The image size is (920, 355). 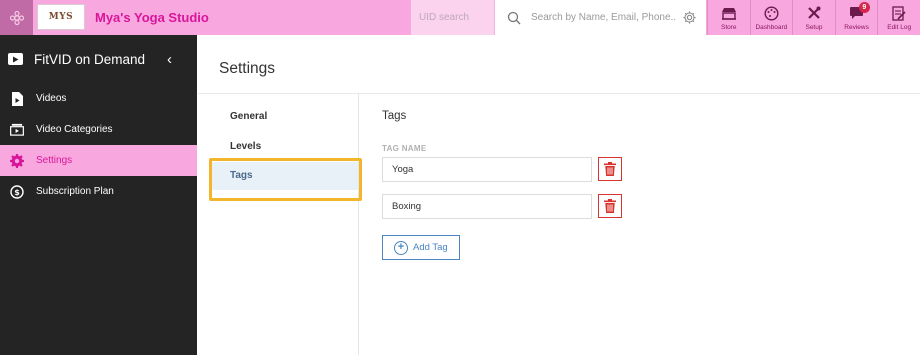 I want to click on edit-log-button: Edit Log, so click(x=898, y=17).